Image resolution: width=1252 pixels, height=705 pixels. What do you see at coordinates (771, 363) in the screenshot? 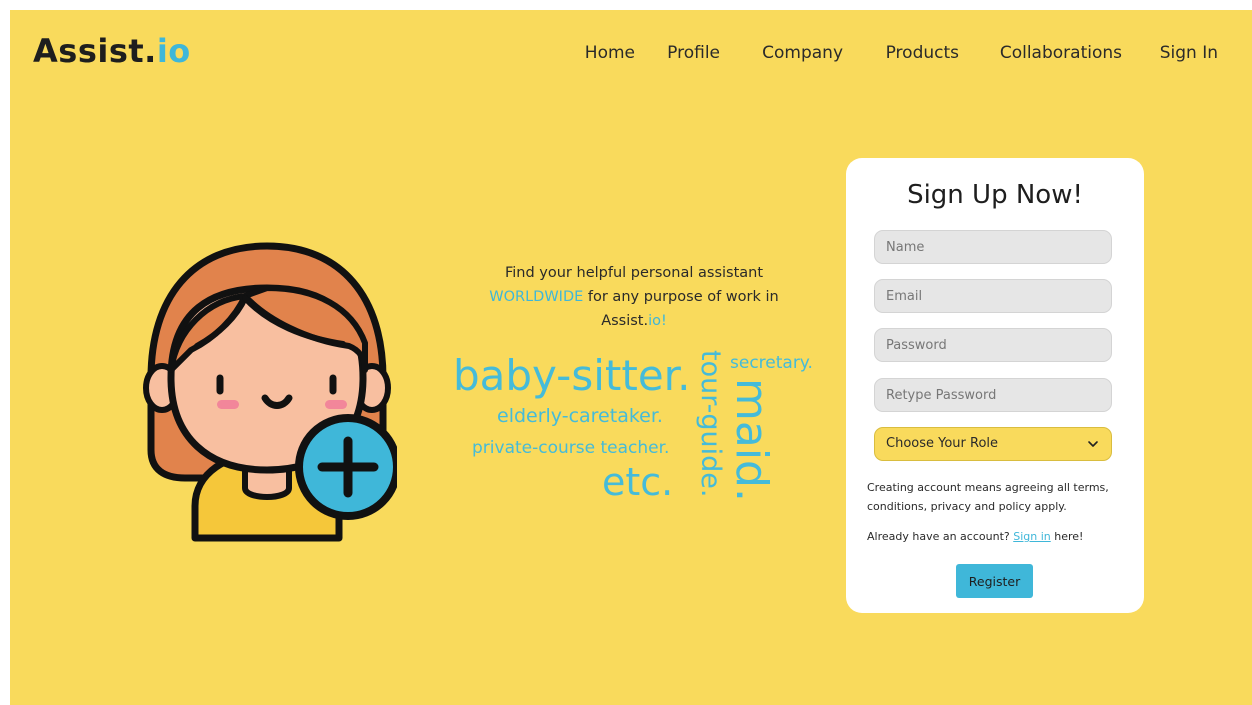
I see `word-secretary: secretary.` at bounding box center [771, 363].